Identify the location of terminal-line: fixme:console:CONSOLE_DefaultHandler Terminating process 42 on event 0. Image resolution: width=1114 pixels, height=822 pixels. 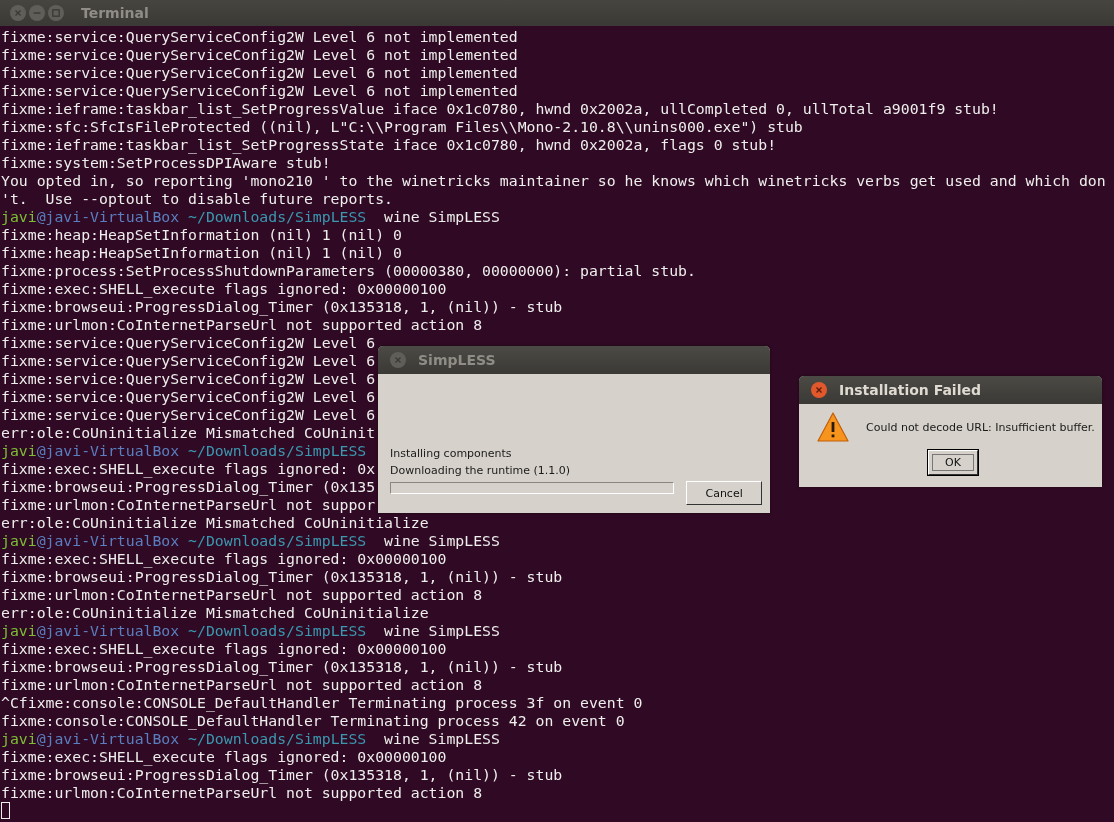
(313, 721).